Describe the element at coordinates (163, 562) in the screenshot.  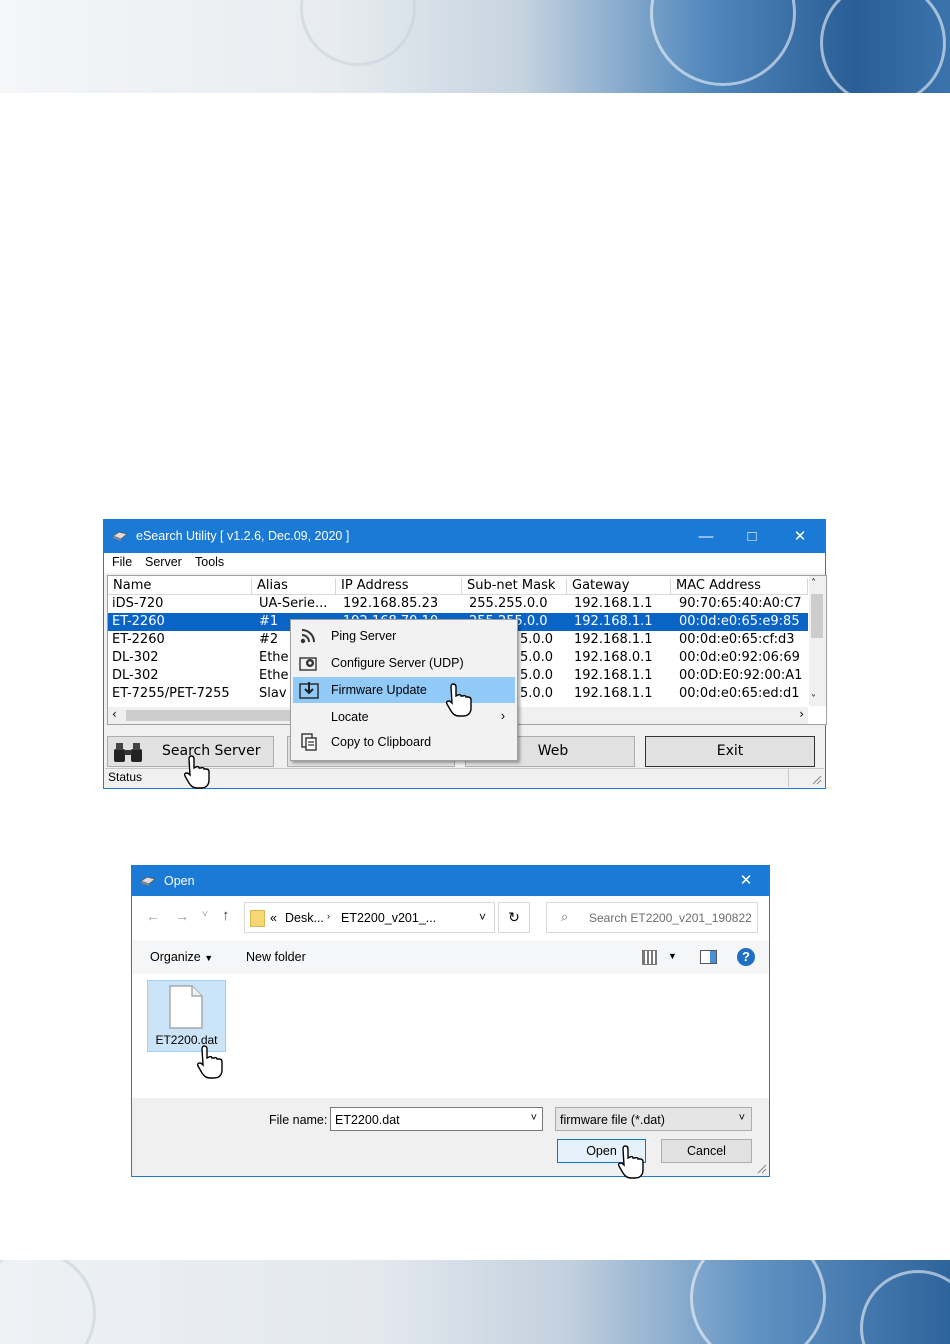
I see `menu-server: Server` at that location.